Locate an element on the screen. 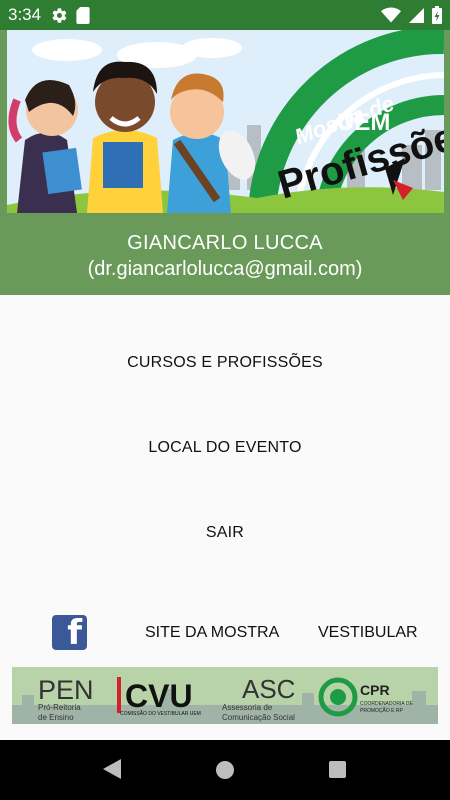 This screenshot has width=450, height=800. svg-text: Pró-Reitoria is located at coordinates (59, 707).